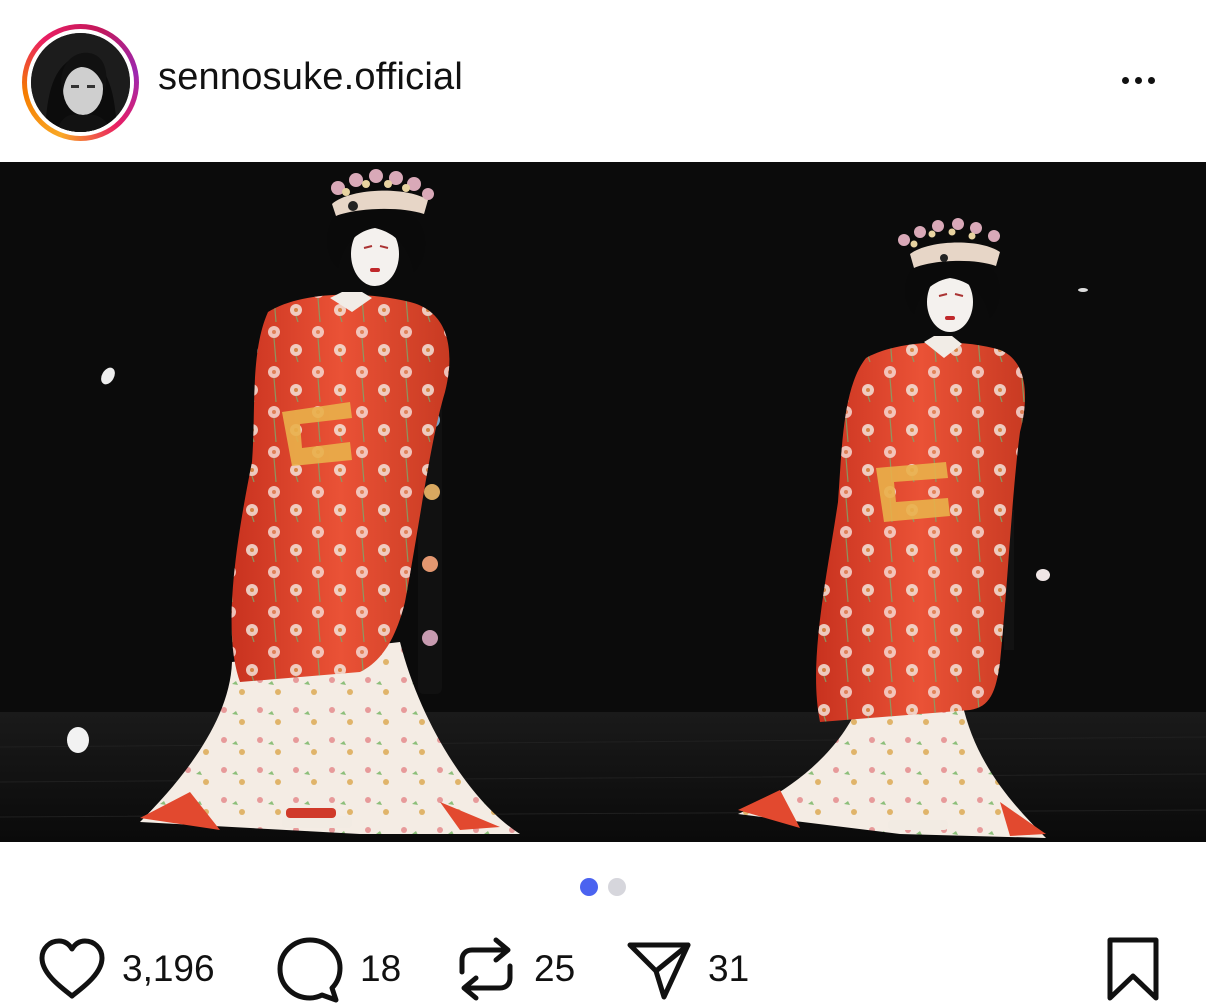 Image resolution: width=1206 pixels, height=1007 pixels. I want to click on heart-icon, so click(72, 968).